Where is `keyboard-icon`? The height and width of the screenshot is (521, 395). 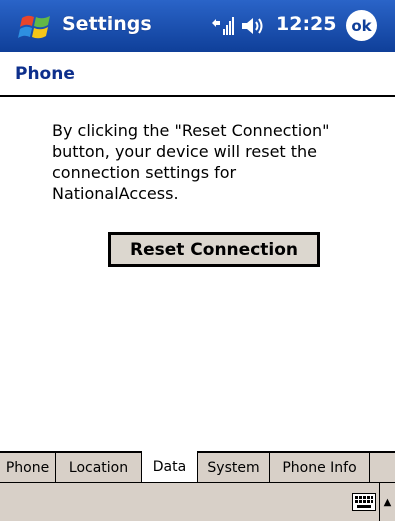 keyboard-icon is located at coordinates (364, 502).